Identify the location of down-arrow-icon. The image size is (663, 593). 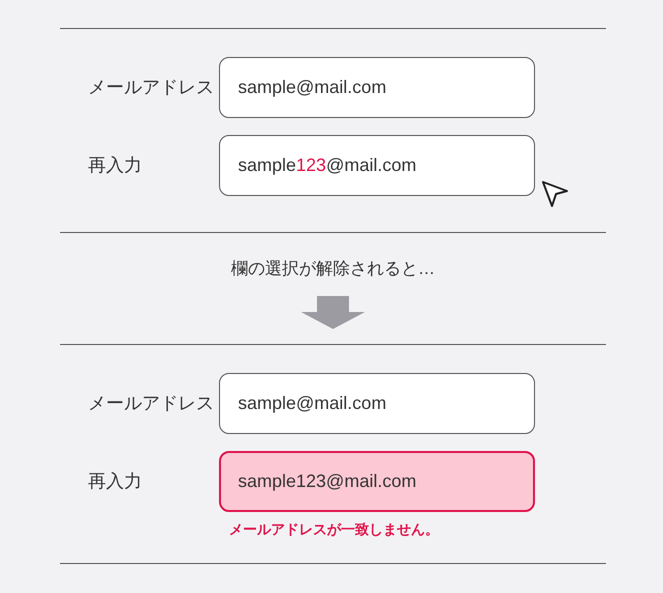
(333, 312).